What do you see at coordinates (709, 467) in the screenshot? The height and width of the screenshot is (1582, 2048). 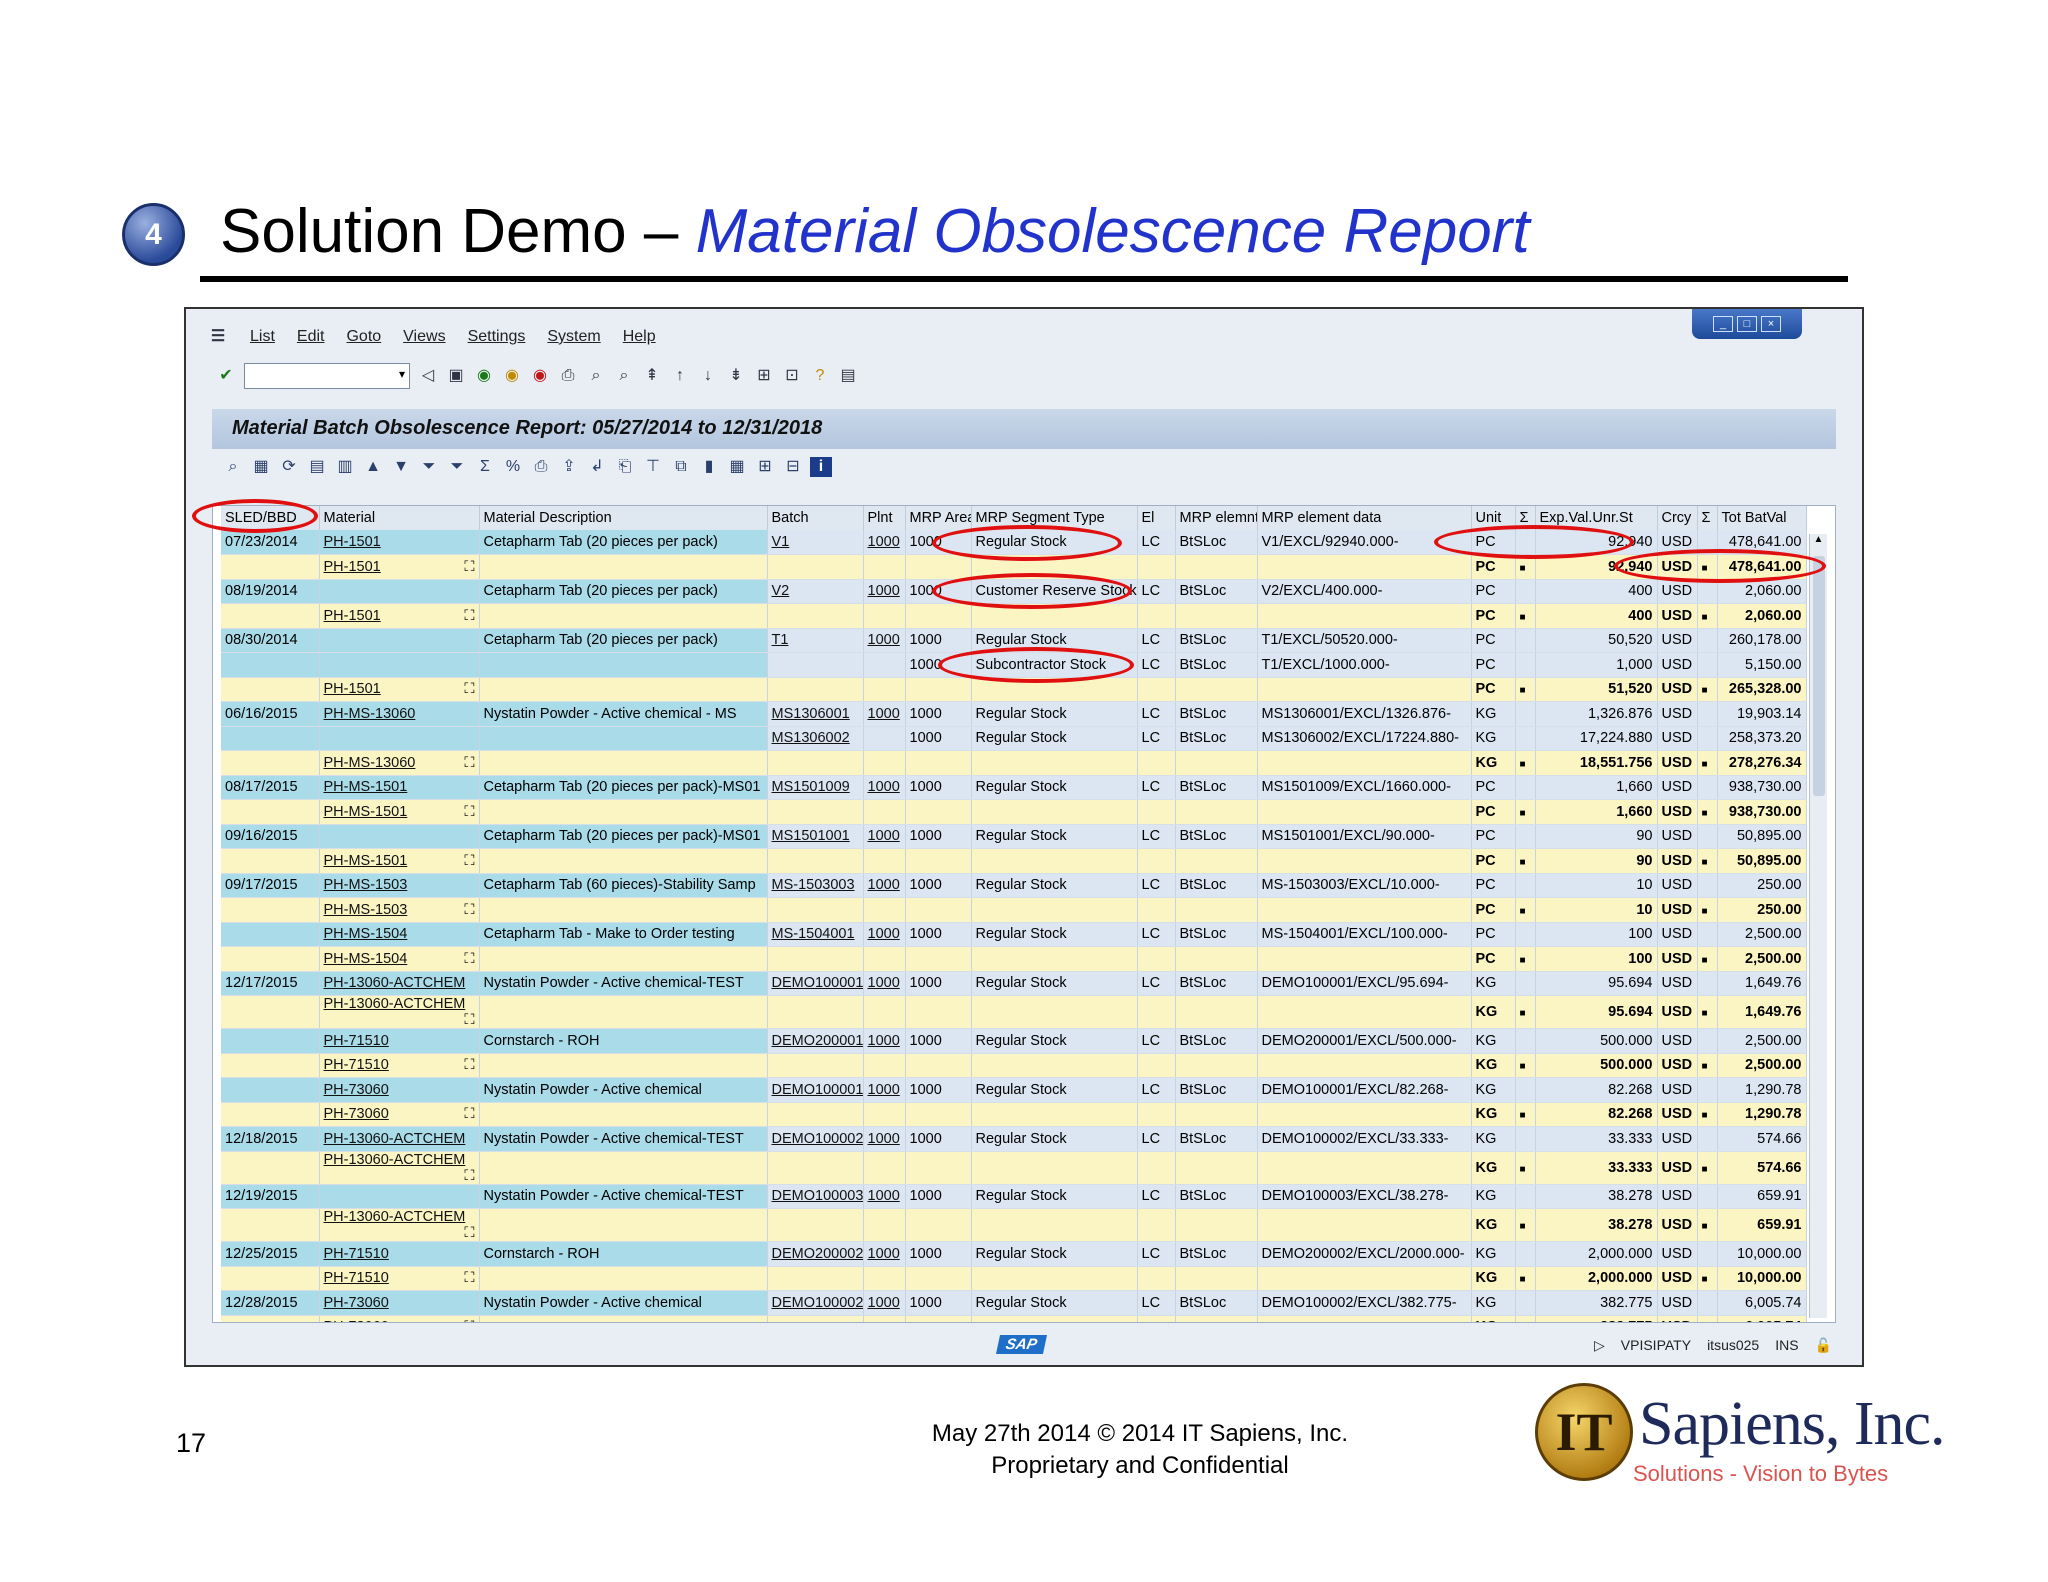 I see `chart-icon: ▮` at bounding box center [709, 467].